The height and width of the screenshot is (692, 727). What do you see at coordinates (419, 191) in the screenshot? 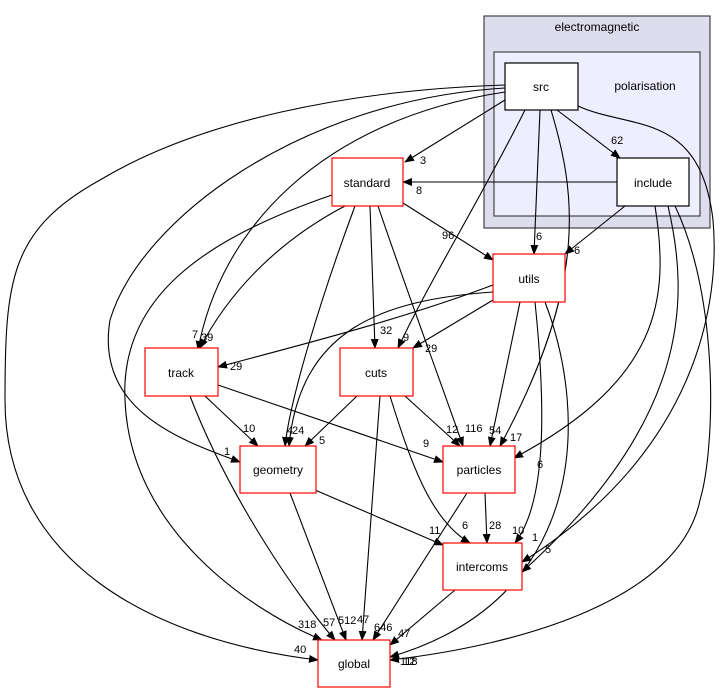
I see `edge-label: 8` at bounding box center [419, 191].